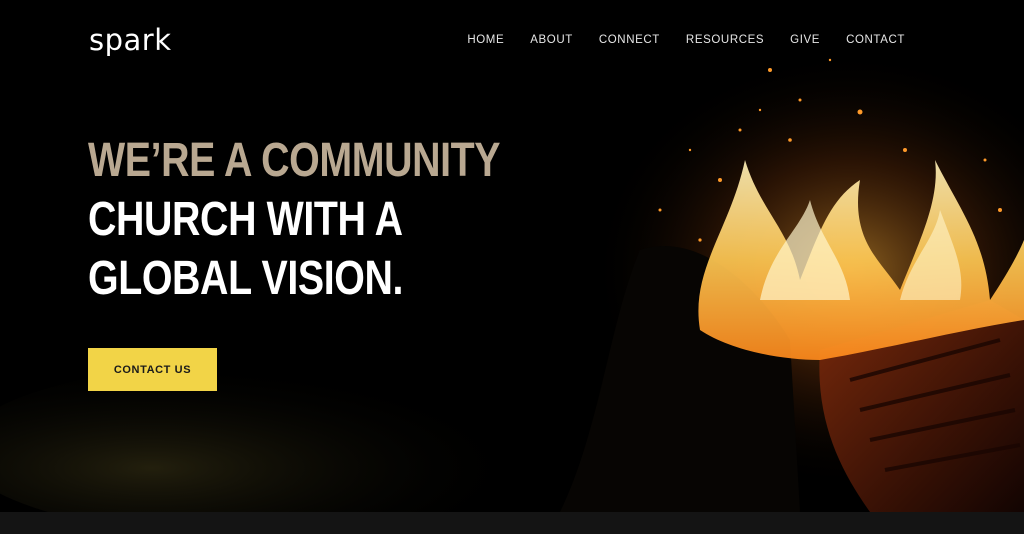 This screenshot has width=1024, height=534. I want to click on headline-line-1: WE’RE A COMMUNITY, so click(294, 160).